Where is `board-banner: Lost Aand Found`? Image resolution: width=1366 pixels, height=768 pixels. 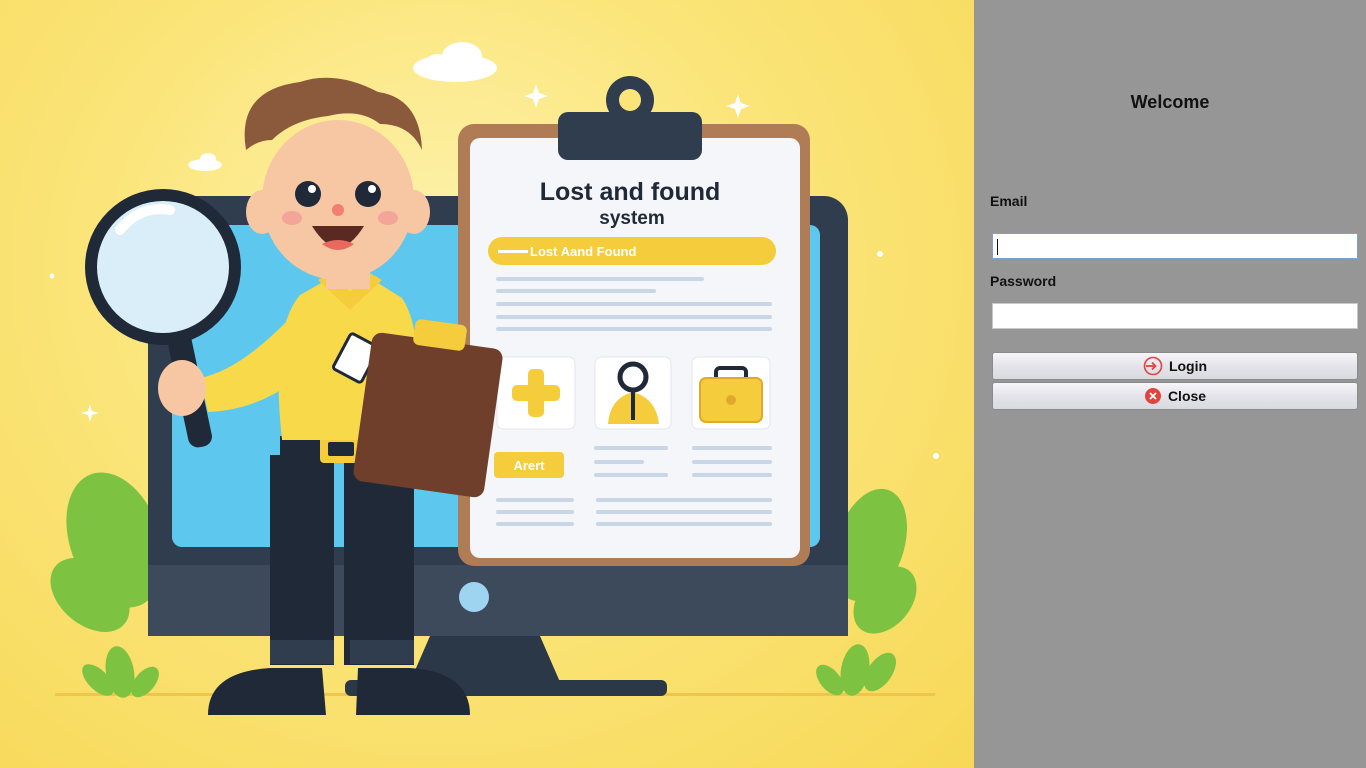
board-banner: Lost Aand Found is located at coordinates (583, 251).